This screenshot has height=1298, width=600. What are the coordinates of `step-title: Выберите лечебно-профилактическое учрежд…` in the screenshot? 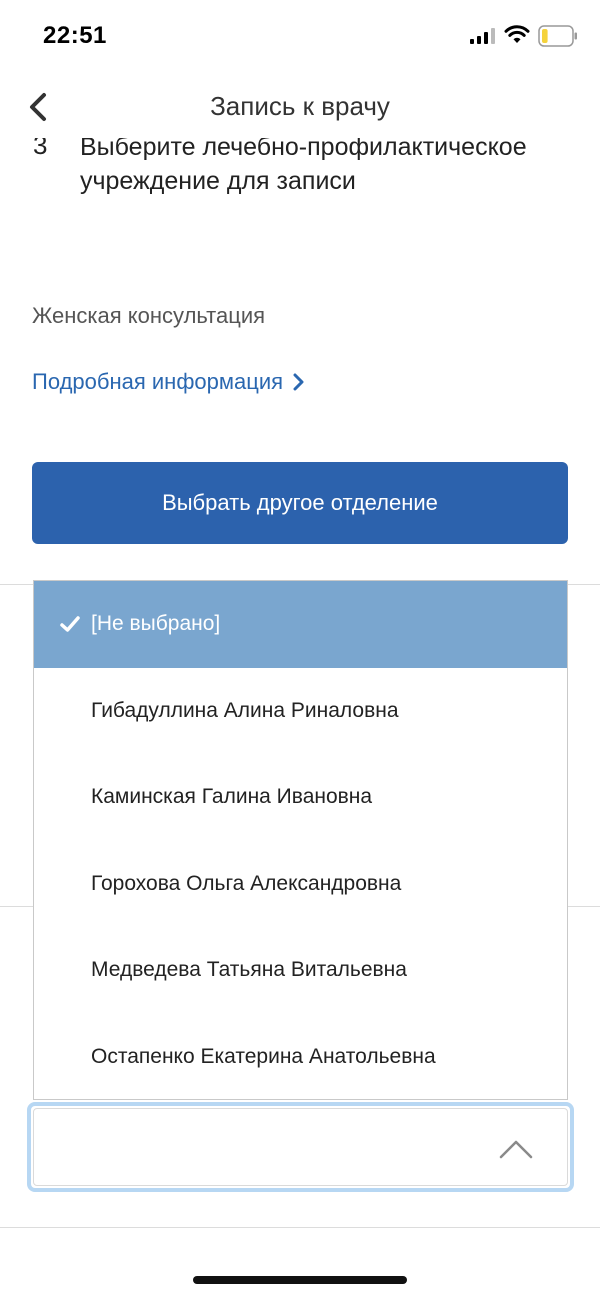 It's located at (303, 164).